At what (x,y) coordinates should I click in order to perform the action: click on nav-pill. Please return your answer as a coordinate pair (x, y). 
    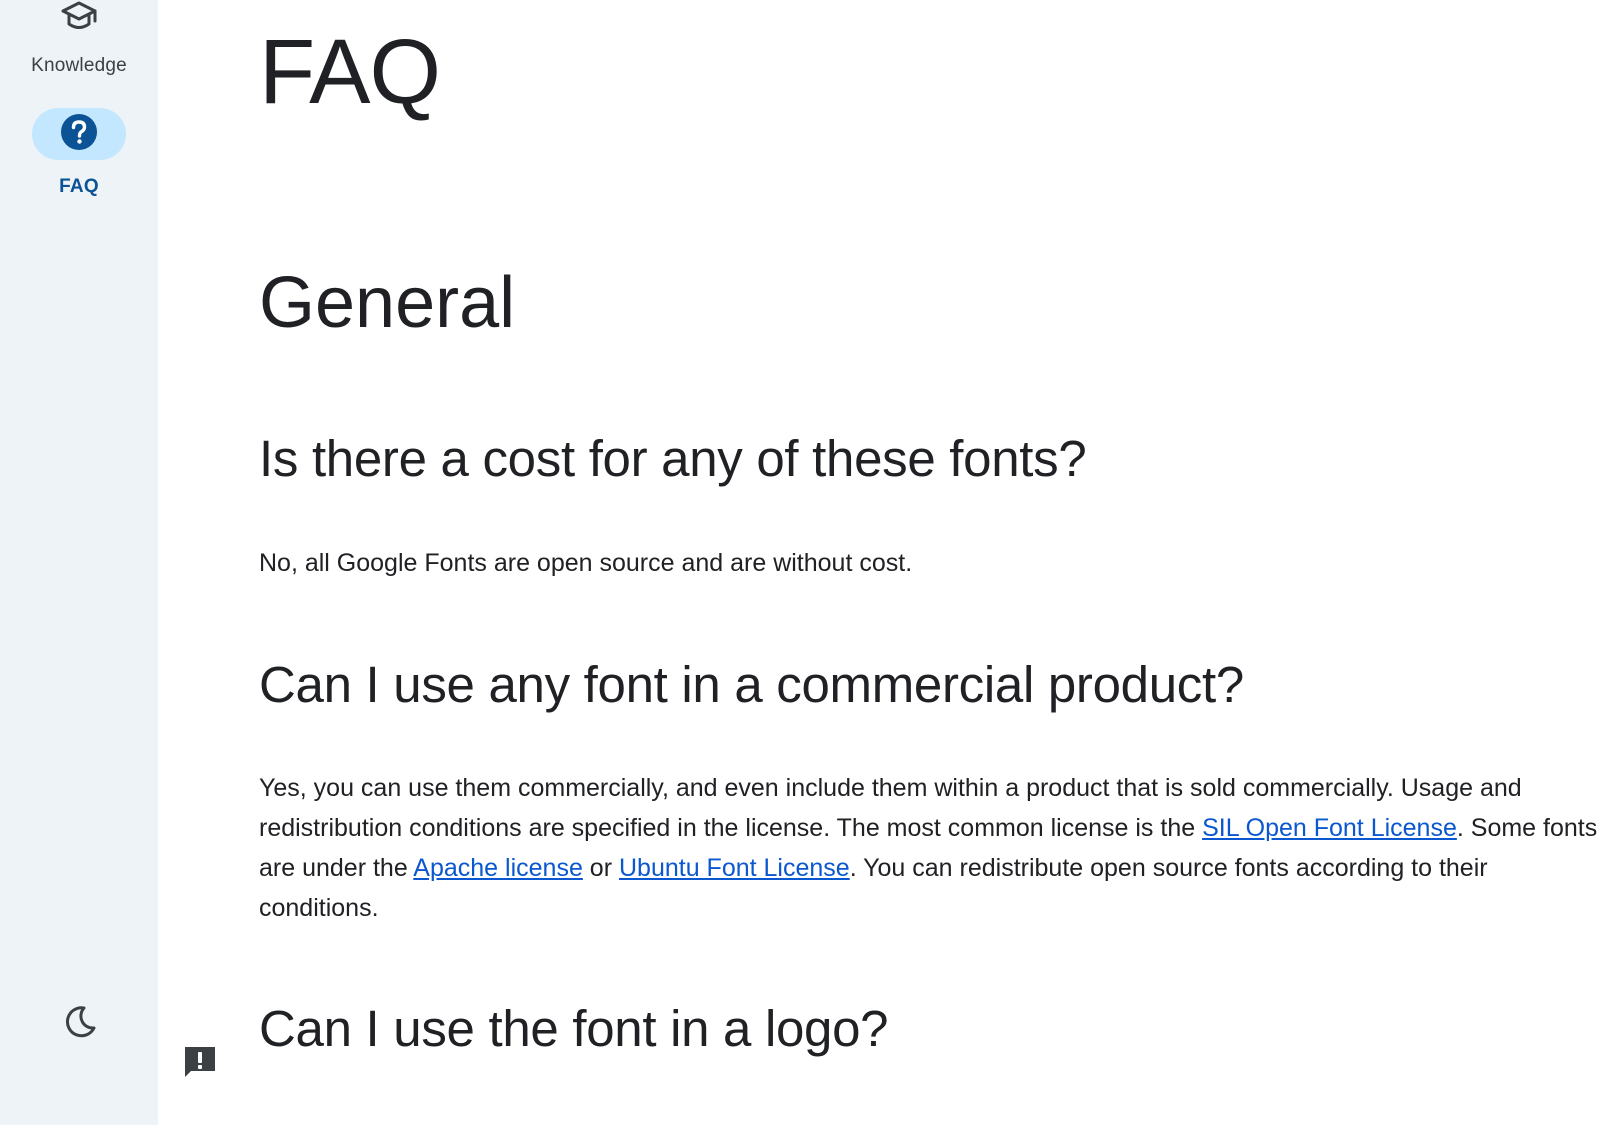
    Looking at the image, I should click on (79, 21).